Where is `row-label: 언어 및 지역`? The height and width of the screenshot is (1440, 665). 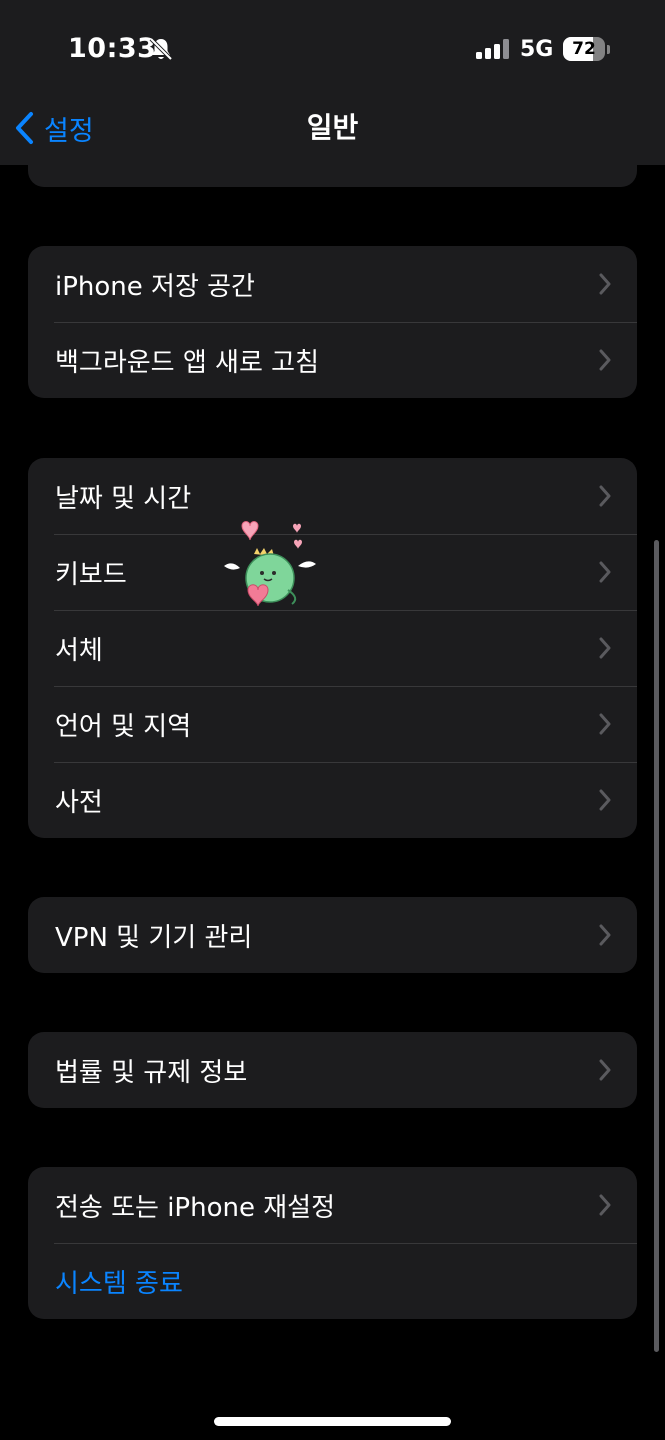 row-label: 언어 및 지역 is located at coordinates (123, 726).